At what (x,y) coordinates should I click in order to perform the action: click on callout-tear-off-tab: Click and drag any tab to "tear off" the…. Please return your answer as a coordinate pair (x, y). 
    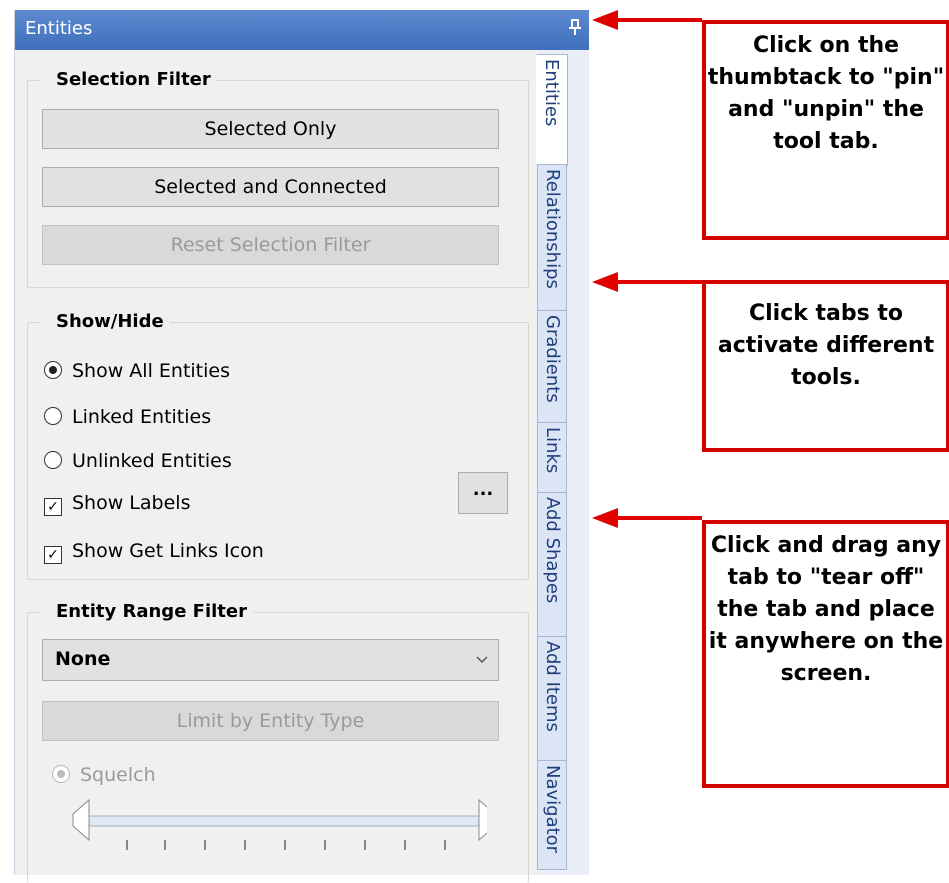
    Looking at the image, I should click on (825, 654).